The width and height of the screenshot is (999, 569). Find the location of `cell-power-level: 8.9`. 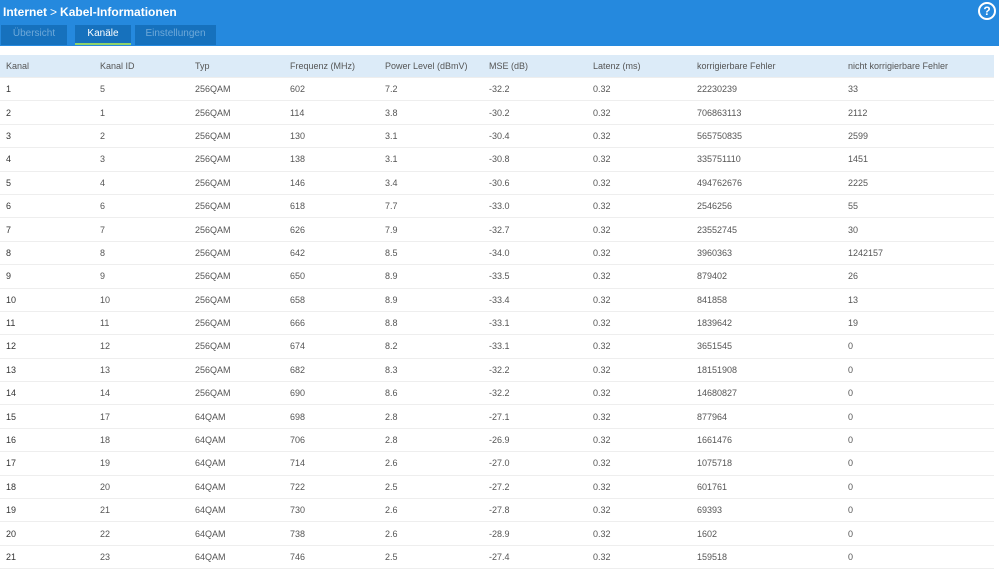

cell-power-level: 8.9 is located at coordinates (391, 299).